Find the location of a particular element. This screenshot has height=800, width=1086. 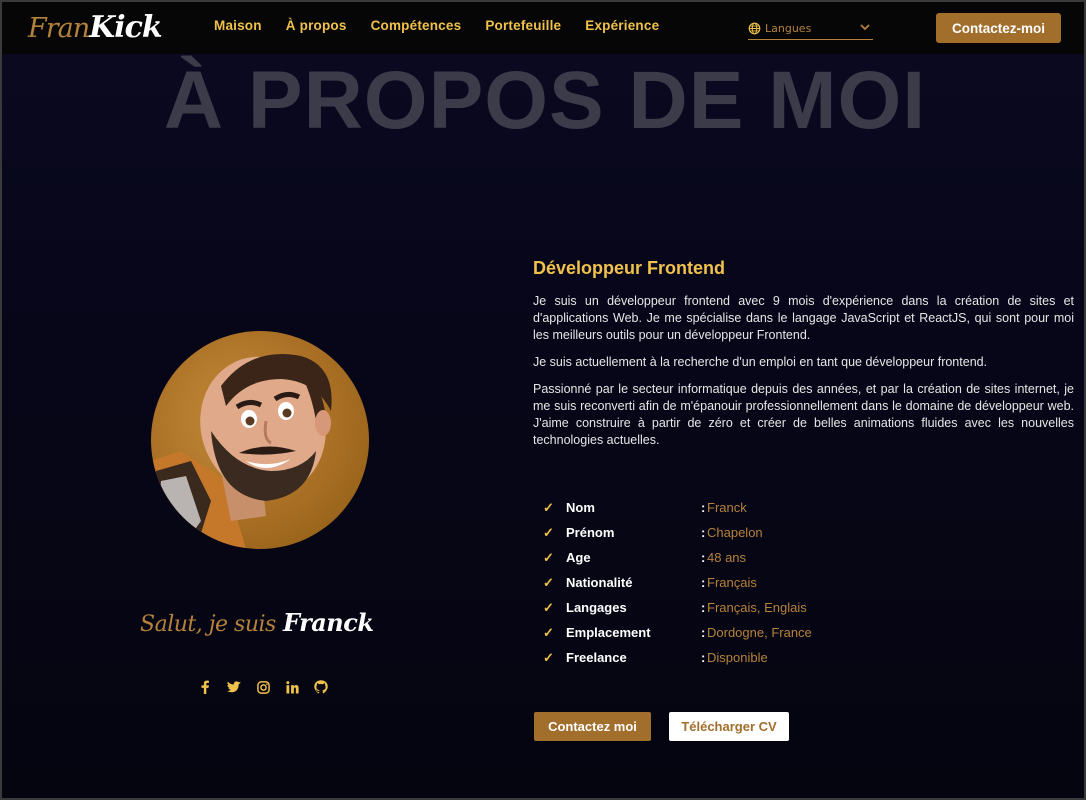

contact-button: Contactez moi is located at coordinates (592, 726).